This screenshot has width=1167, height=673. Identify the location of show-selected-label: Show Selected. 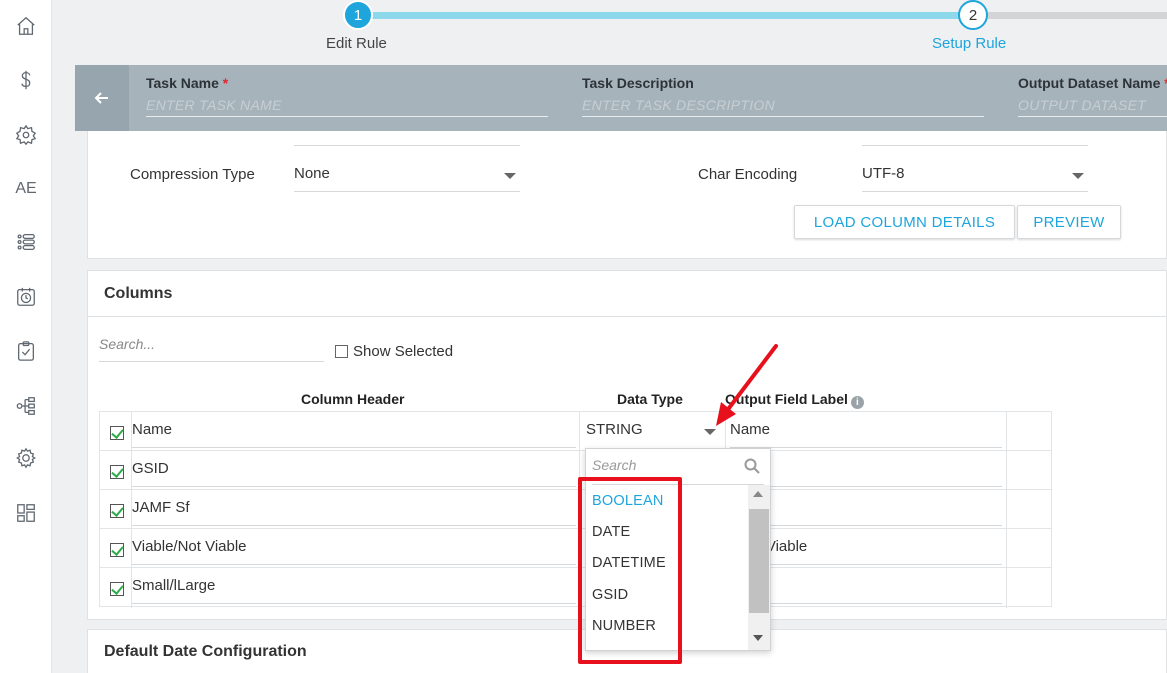
(403, 351).